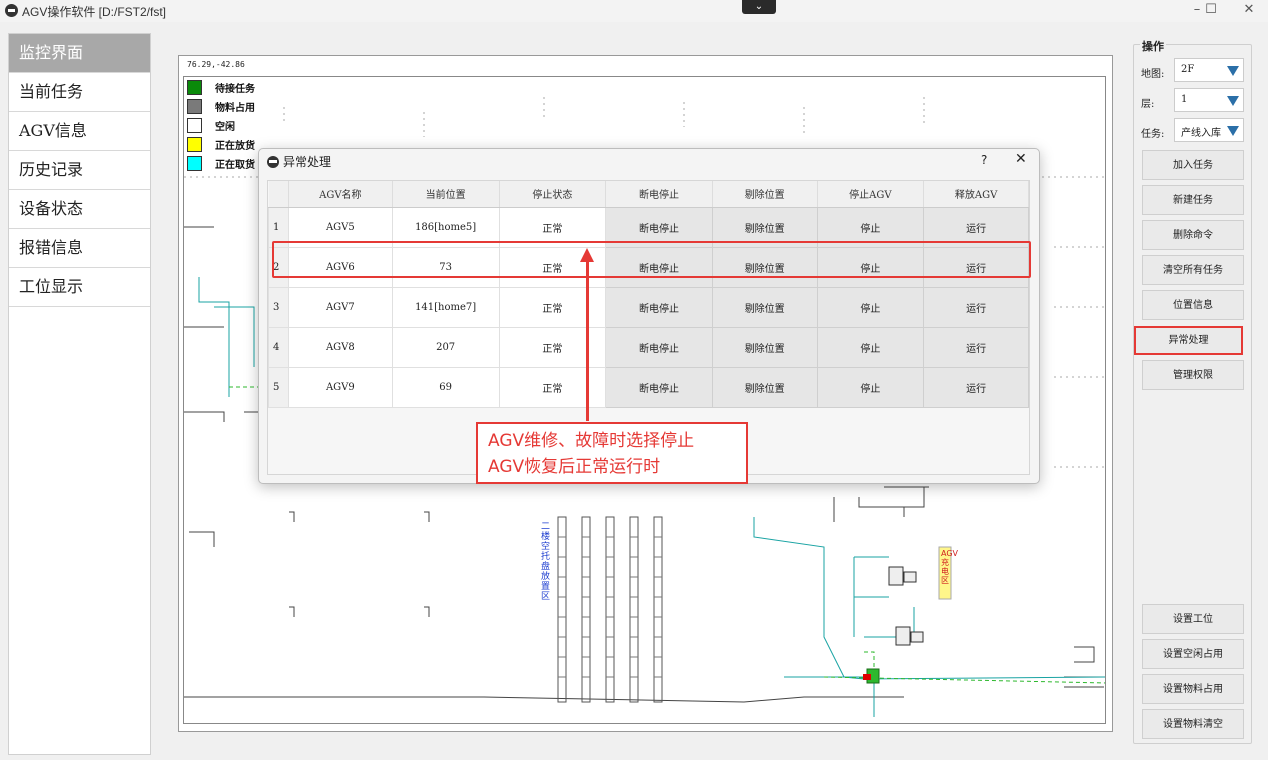 This screenshot has width=1268, height=760. I want to click on legend-item-idle: 空闲, so click(211, 125).